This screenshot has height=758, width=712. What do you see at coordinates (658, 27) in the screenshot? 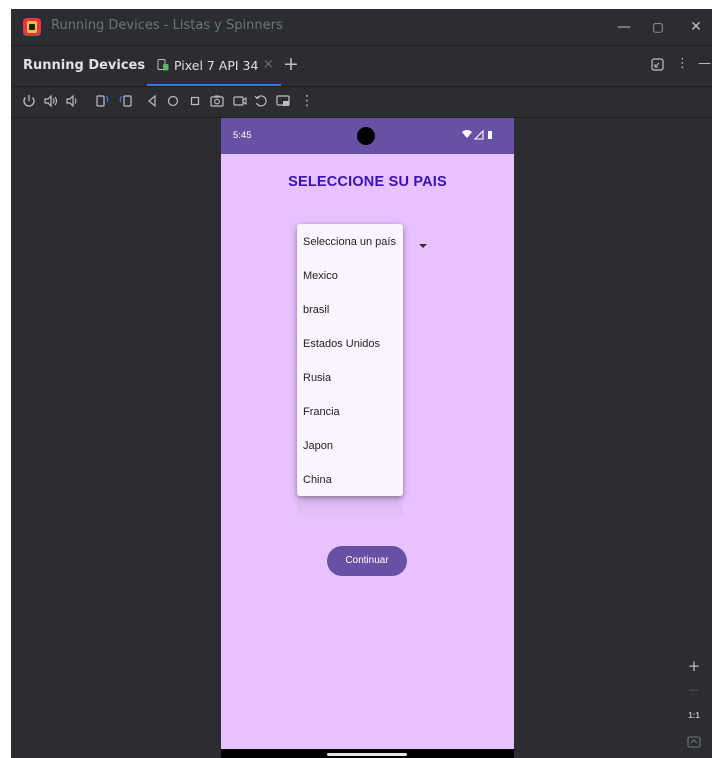
I see `maximize-button: ▢` at bounding box center [658, 27].